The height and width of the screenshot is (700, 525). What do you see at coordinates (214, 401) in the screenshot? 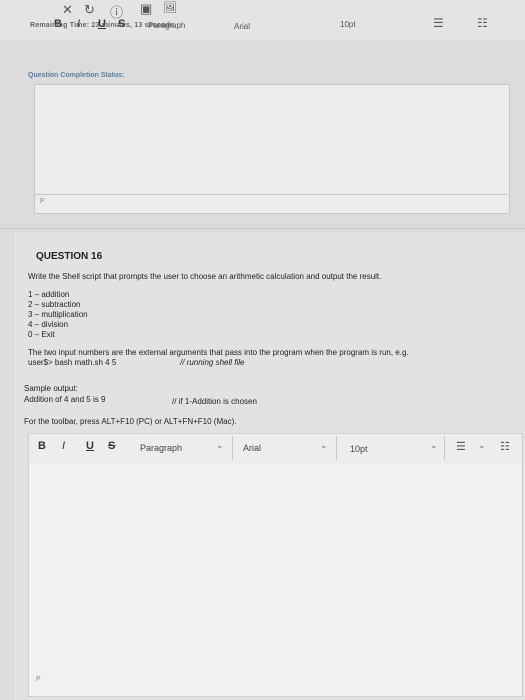
I see `sample-output-comment: // if 1-Addition is chosen` at bounding box center [214, 401].